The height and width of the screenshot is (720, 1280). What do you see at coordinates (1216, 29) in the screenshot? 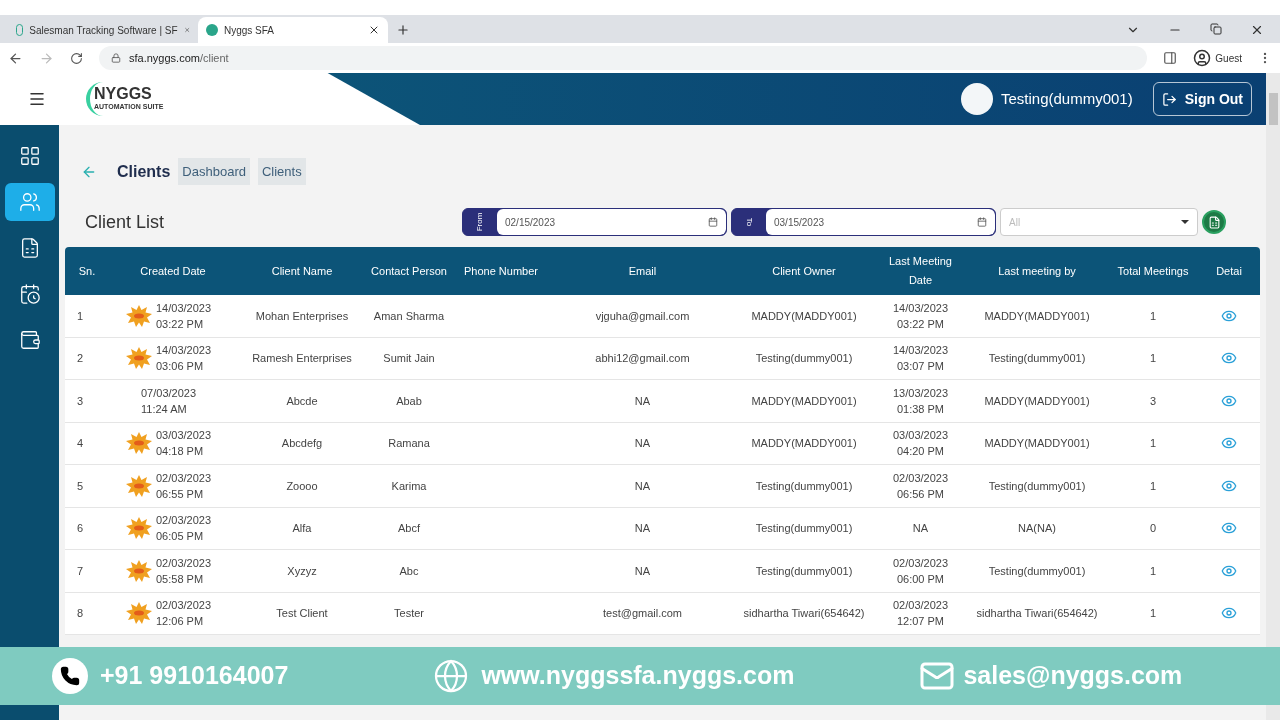
I see `restore-icon` at bounding box center [1216, 29].